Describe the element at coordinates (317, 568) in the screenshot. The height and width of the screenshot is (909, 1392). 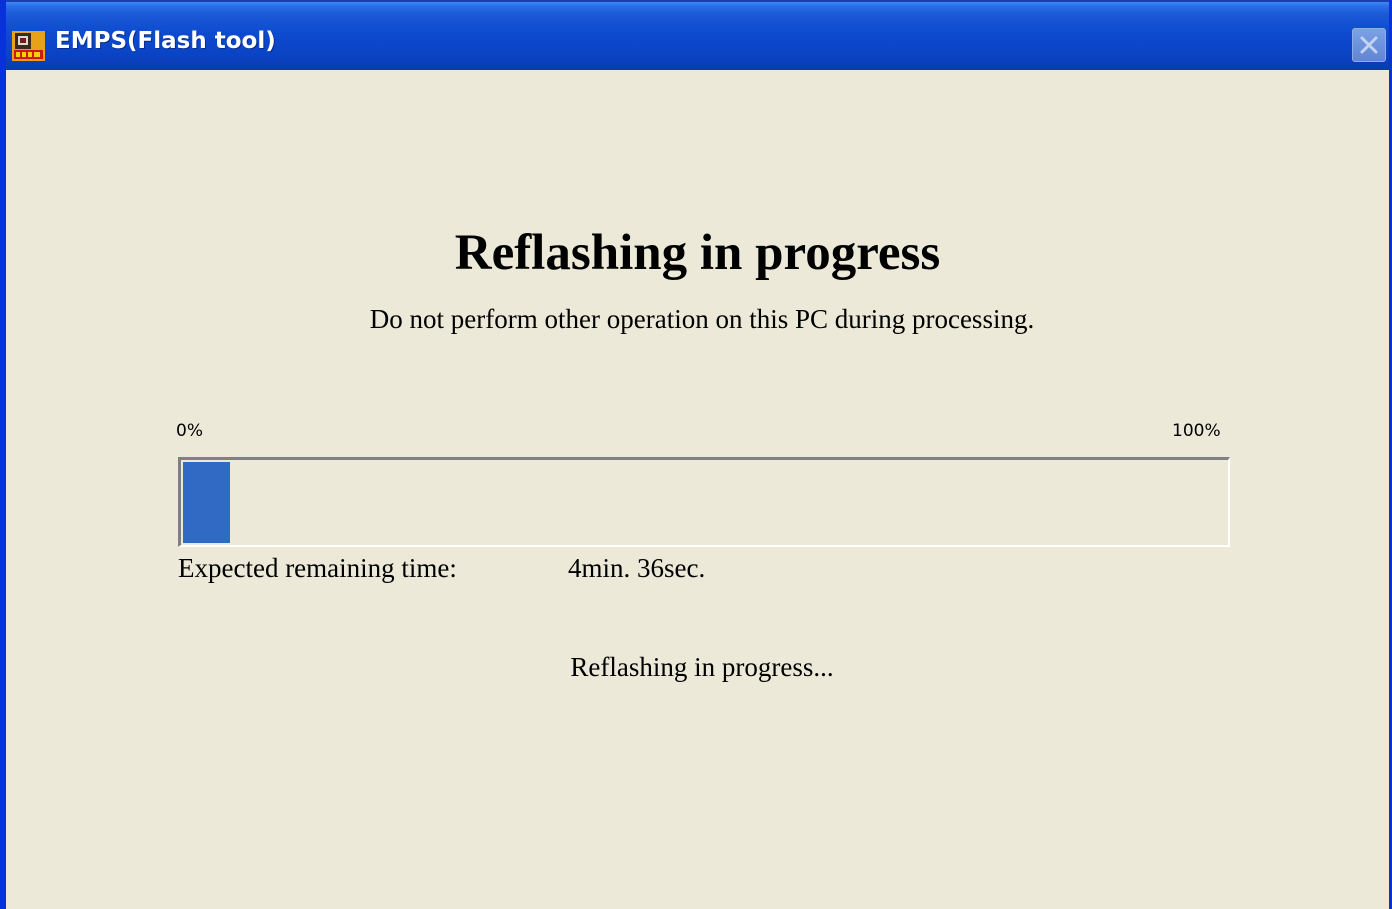
I see `remaining-time-label: Expected remaining time:` at that location.